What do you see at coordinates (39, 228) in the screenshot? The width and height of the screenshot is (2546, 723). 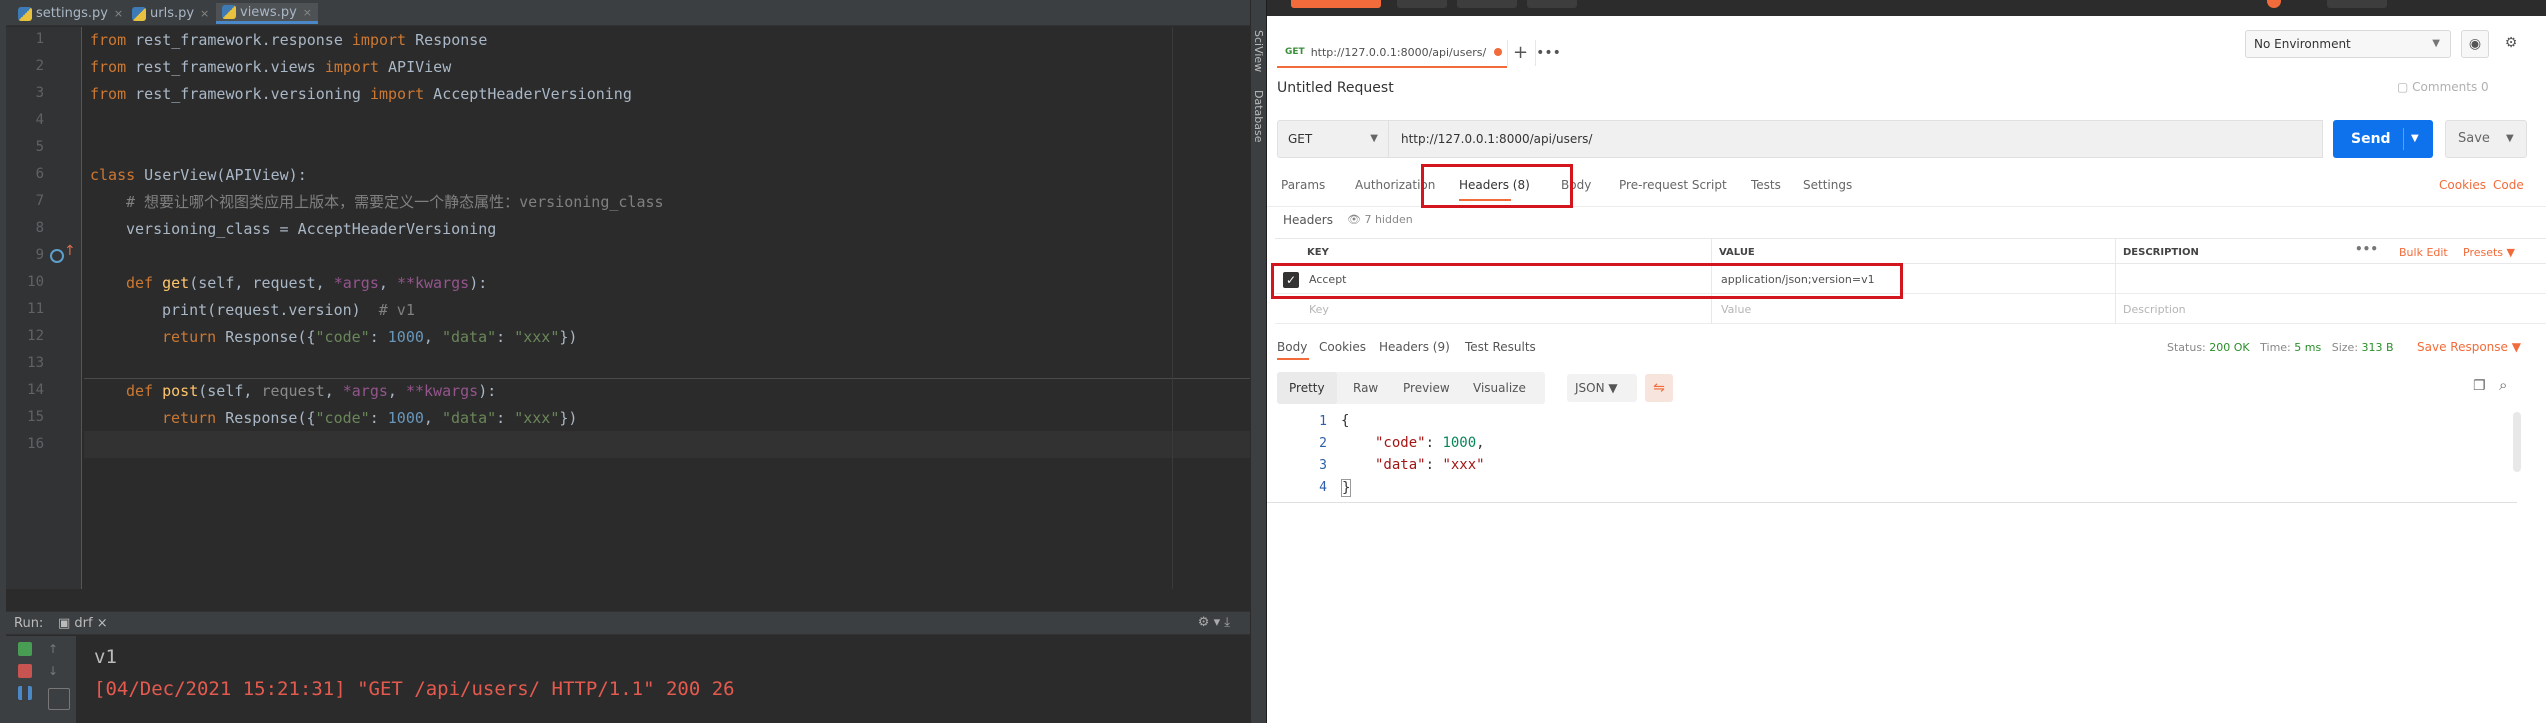 I see `line-number: 8` at bounding box center [39, 228].